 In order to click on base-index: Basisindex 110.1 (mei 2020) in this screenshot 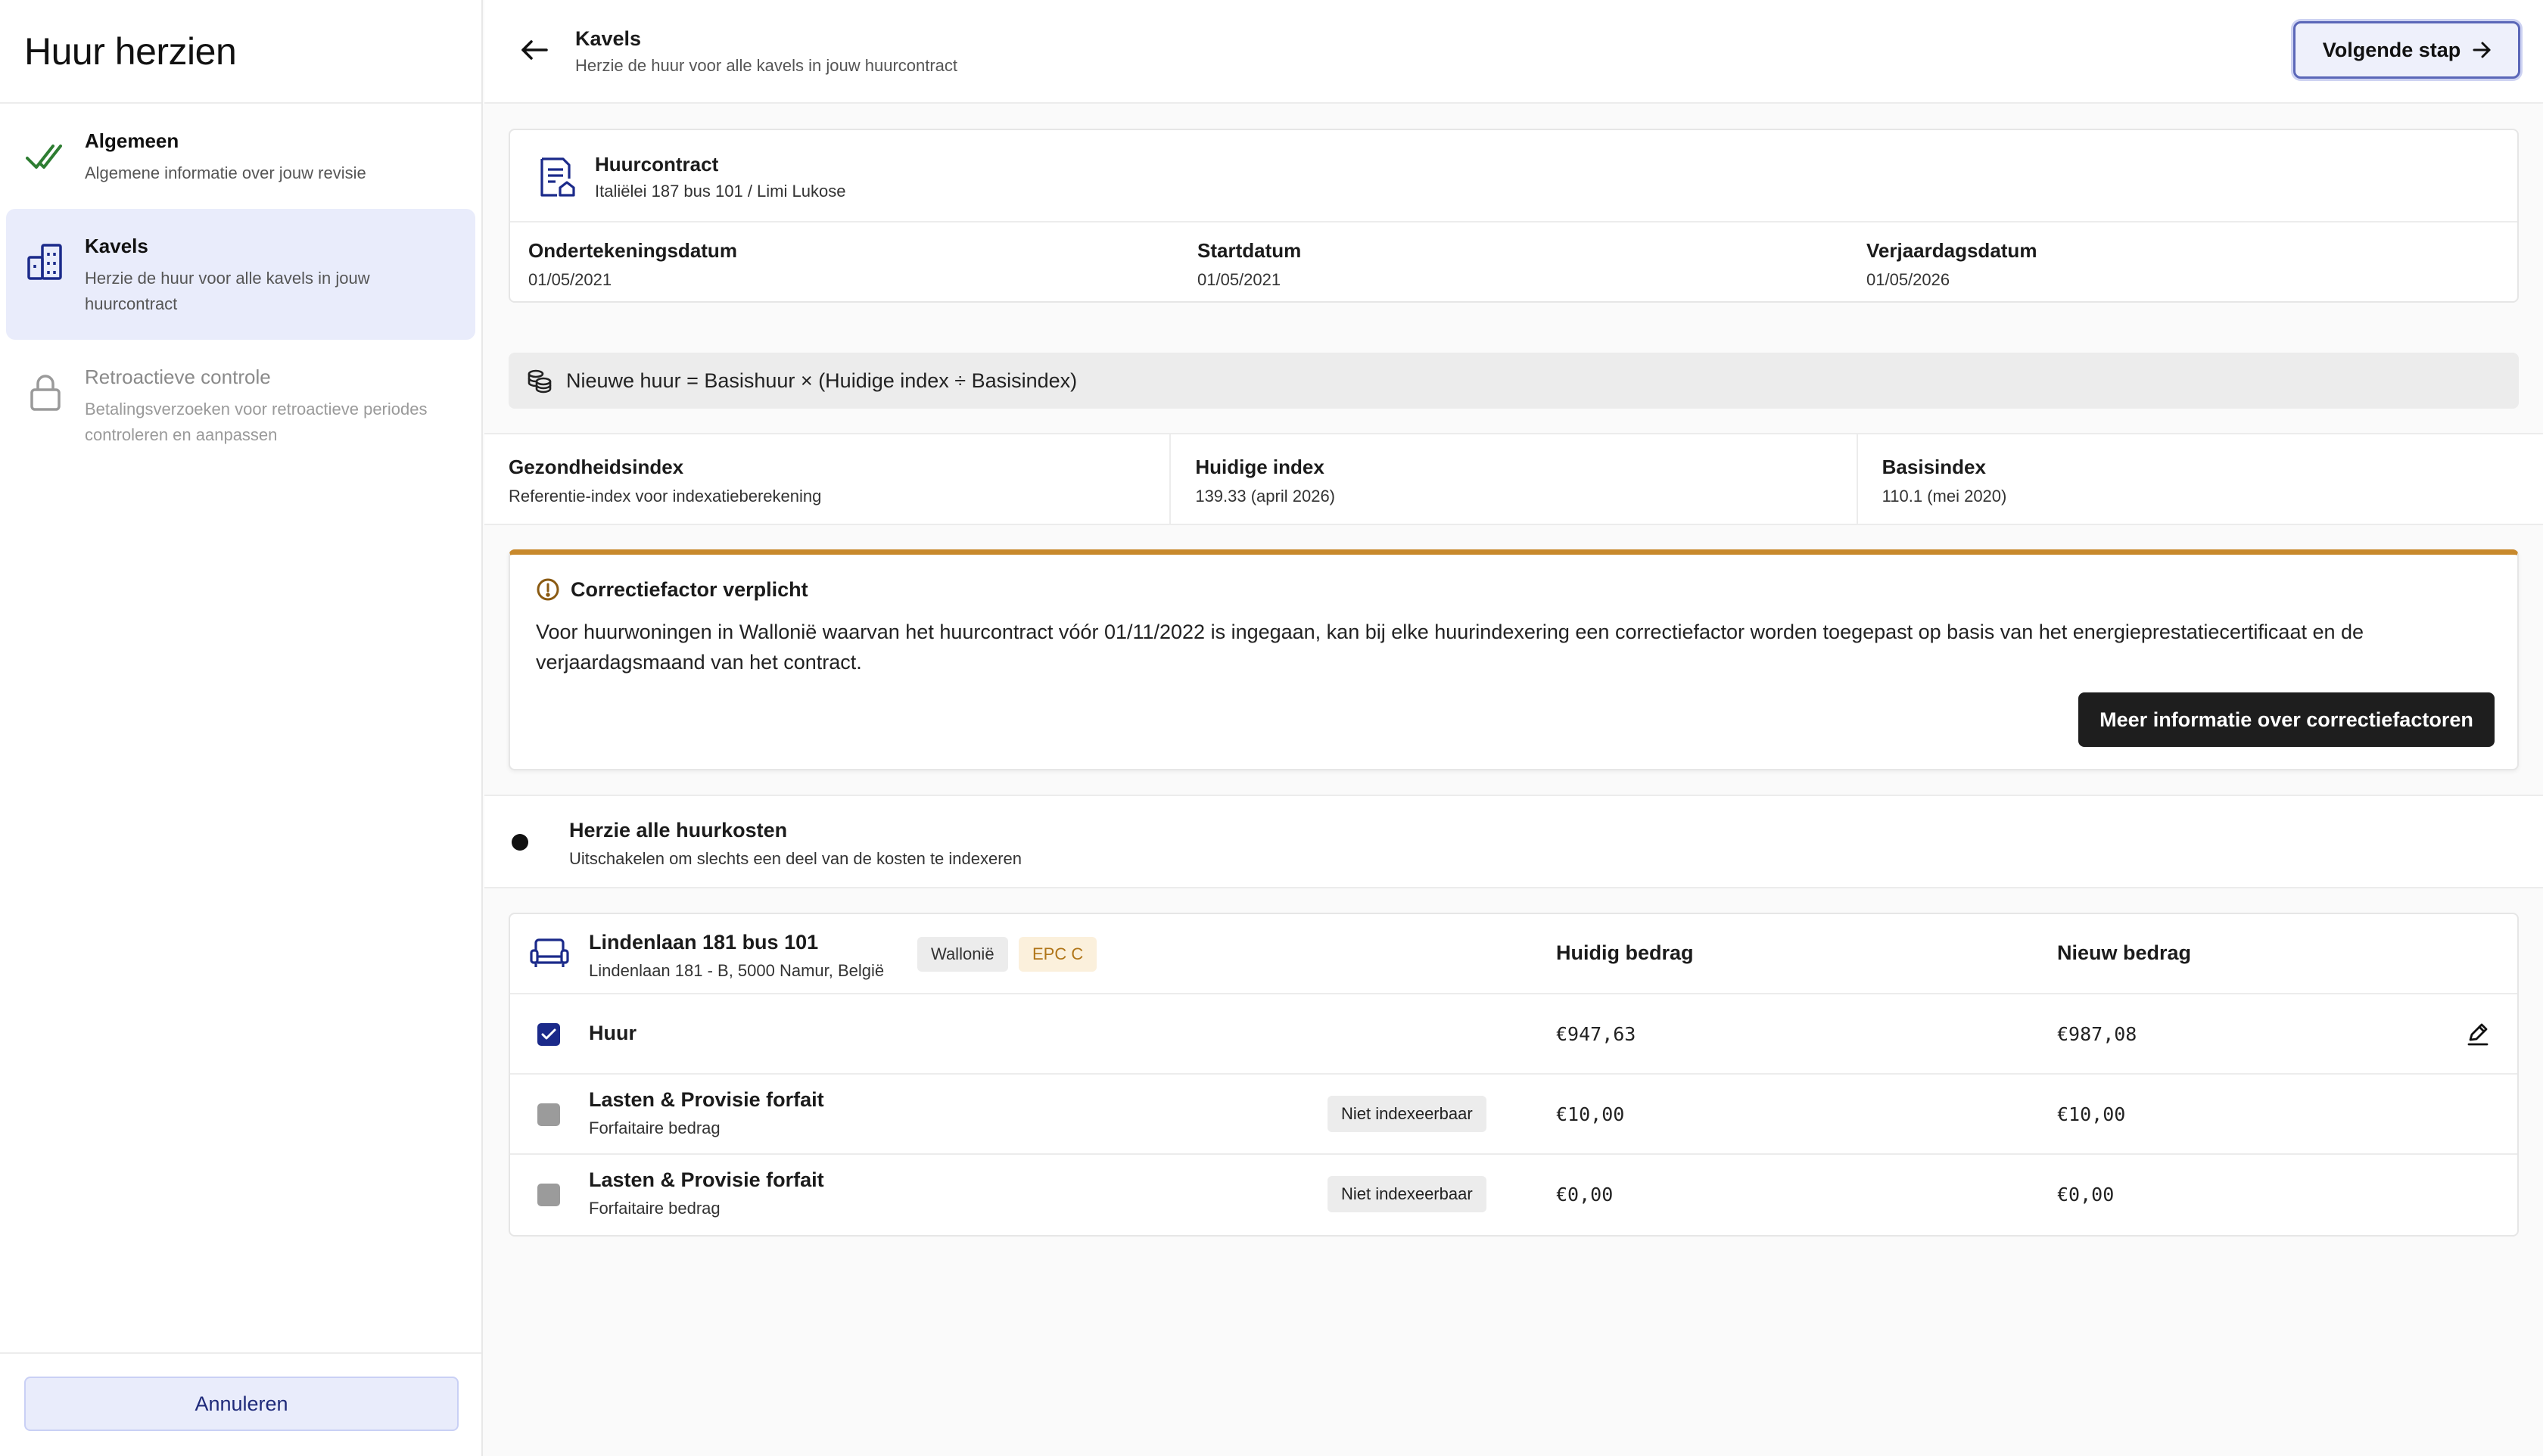, I will do `click(2200, 479)`.